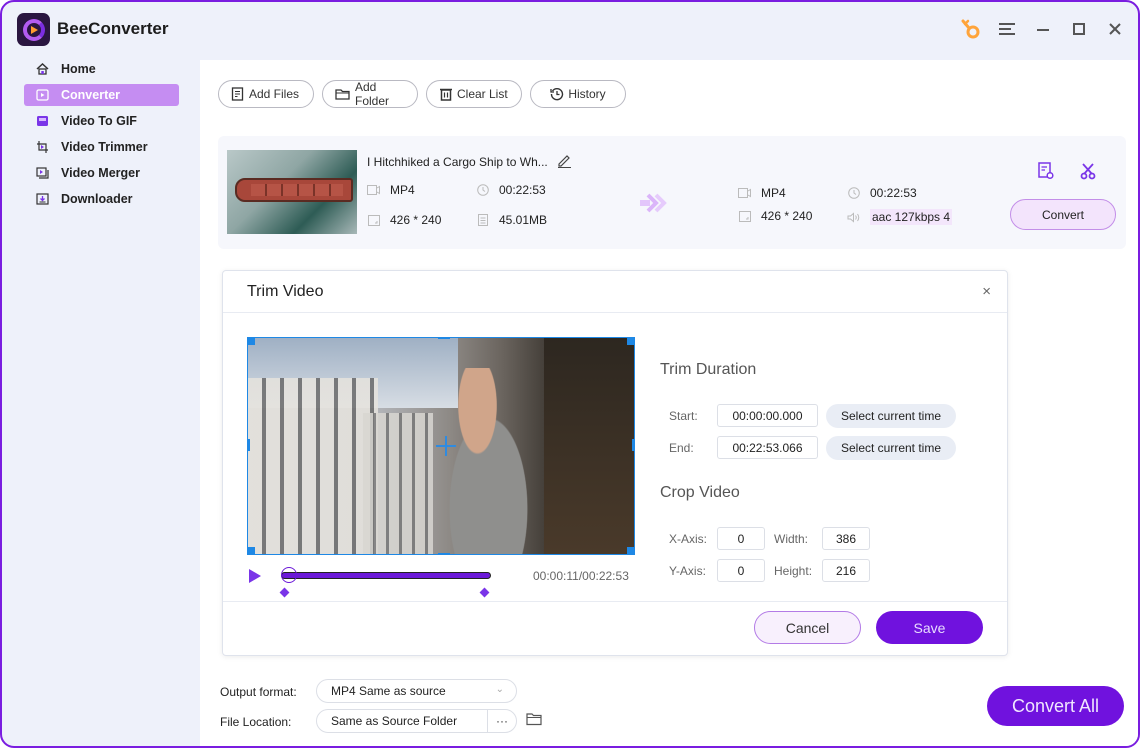 This screenshot has width=1140, height=748. I want to click on crop-move-crosshair-icon, so click(446, 446).